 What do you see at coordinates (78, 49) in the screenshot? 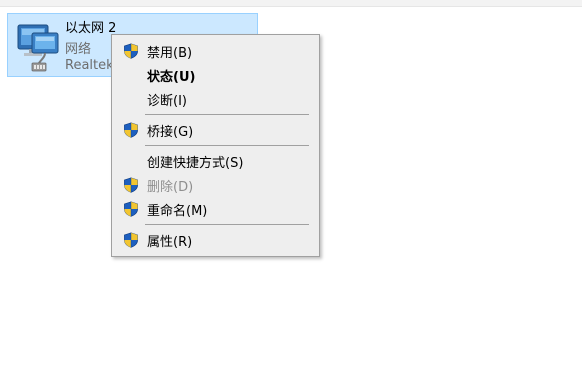
I see `adapter-status: 网络` at bounding box center [78, 49].